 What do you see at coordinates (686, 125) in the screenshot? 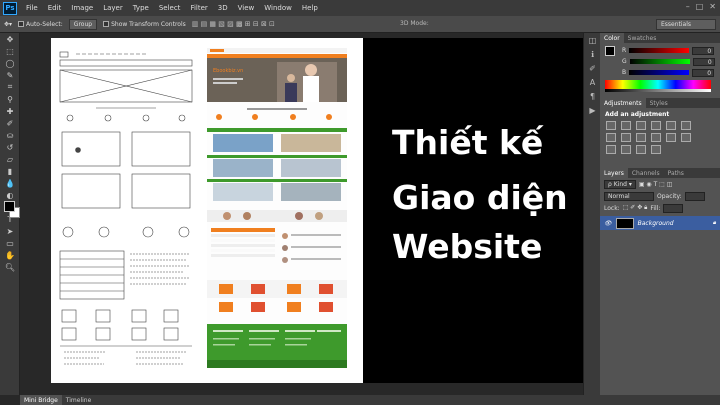
I see `hue-sat-icon` at bounding box center [686, 125].